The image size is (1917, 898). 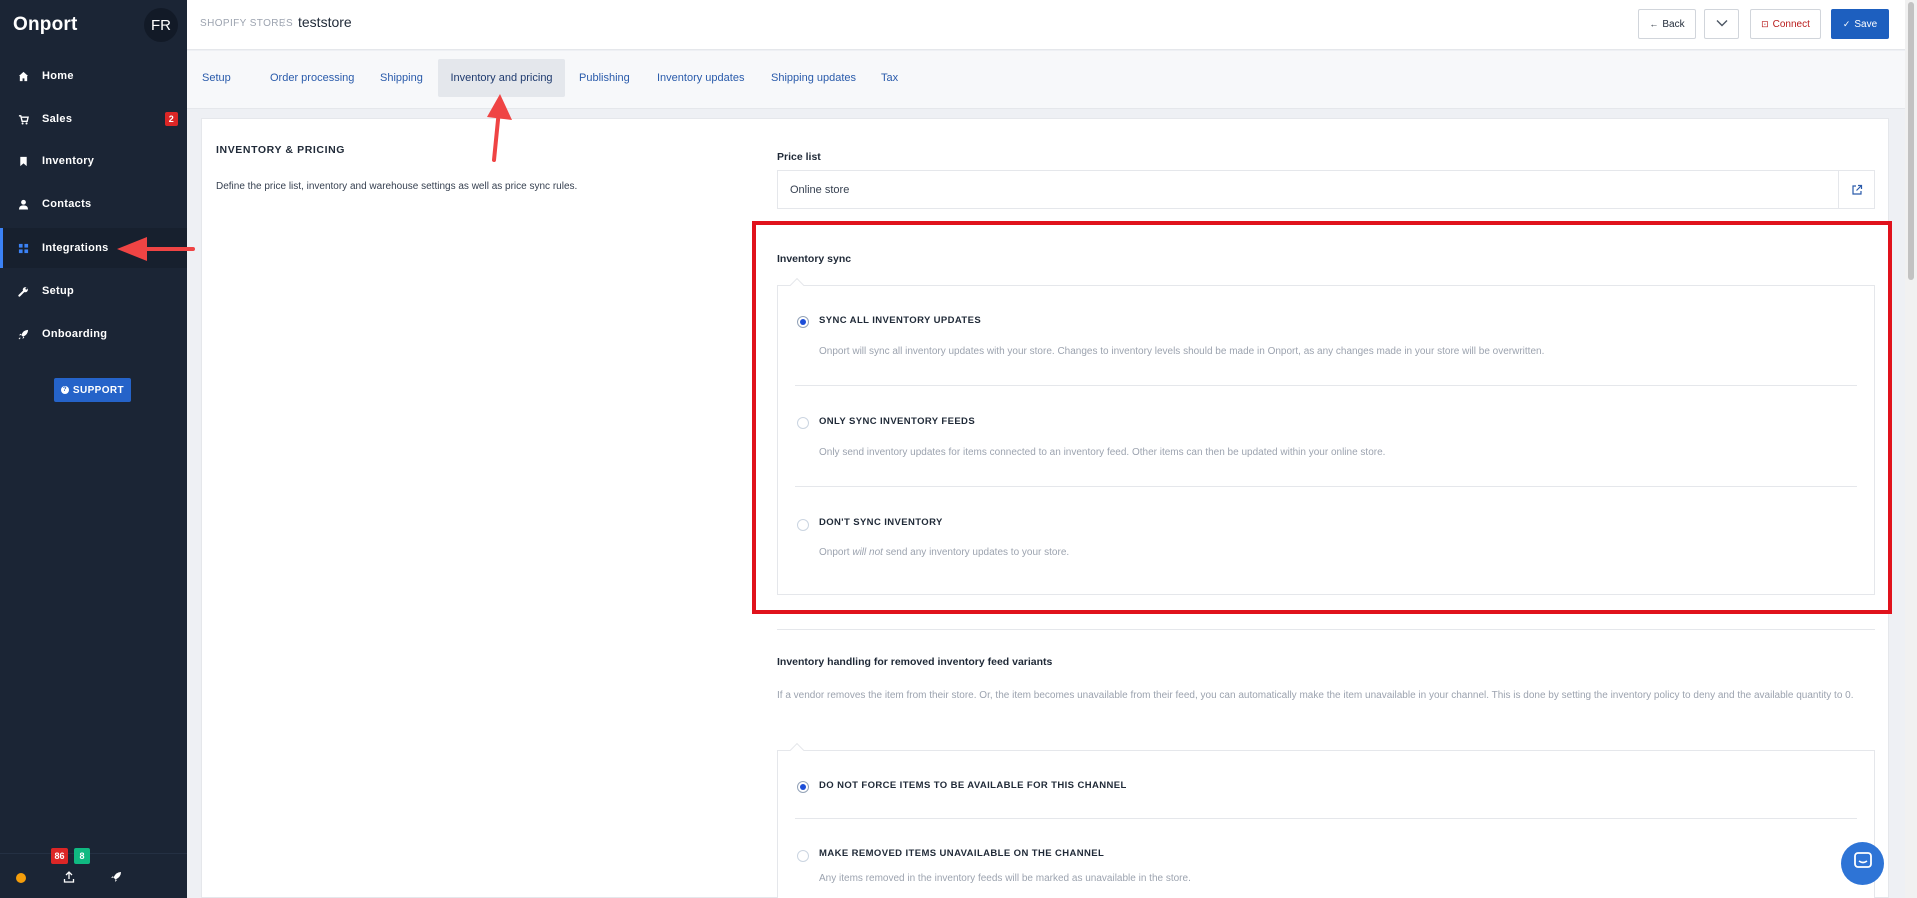 I want to click on tab-shipping-updates: Shipping updates, so click(x=813, y=78).